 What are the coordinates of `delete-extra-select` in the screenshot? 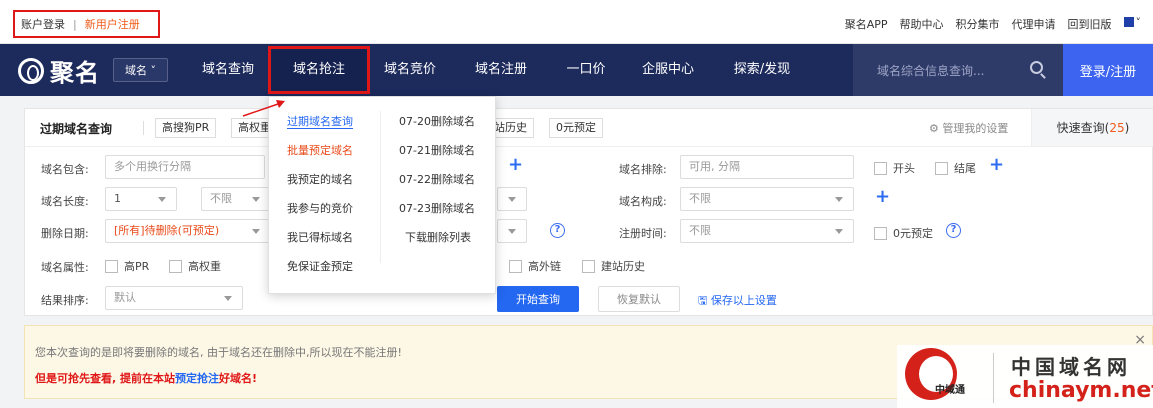 It's located at (512, 231).